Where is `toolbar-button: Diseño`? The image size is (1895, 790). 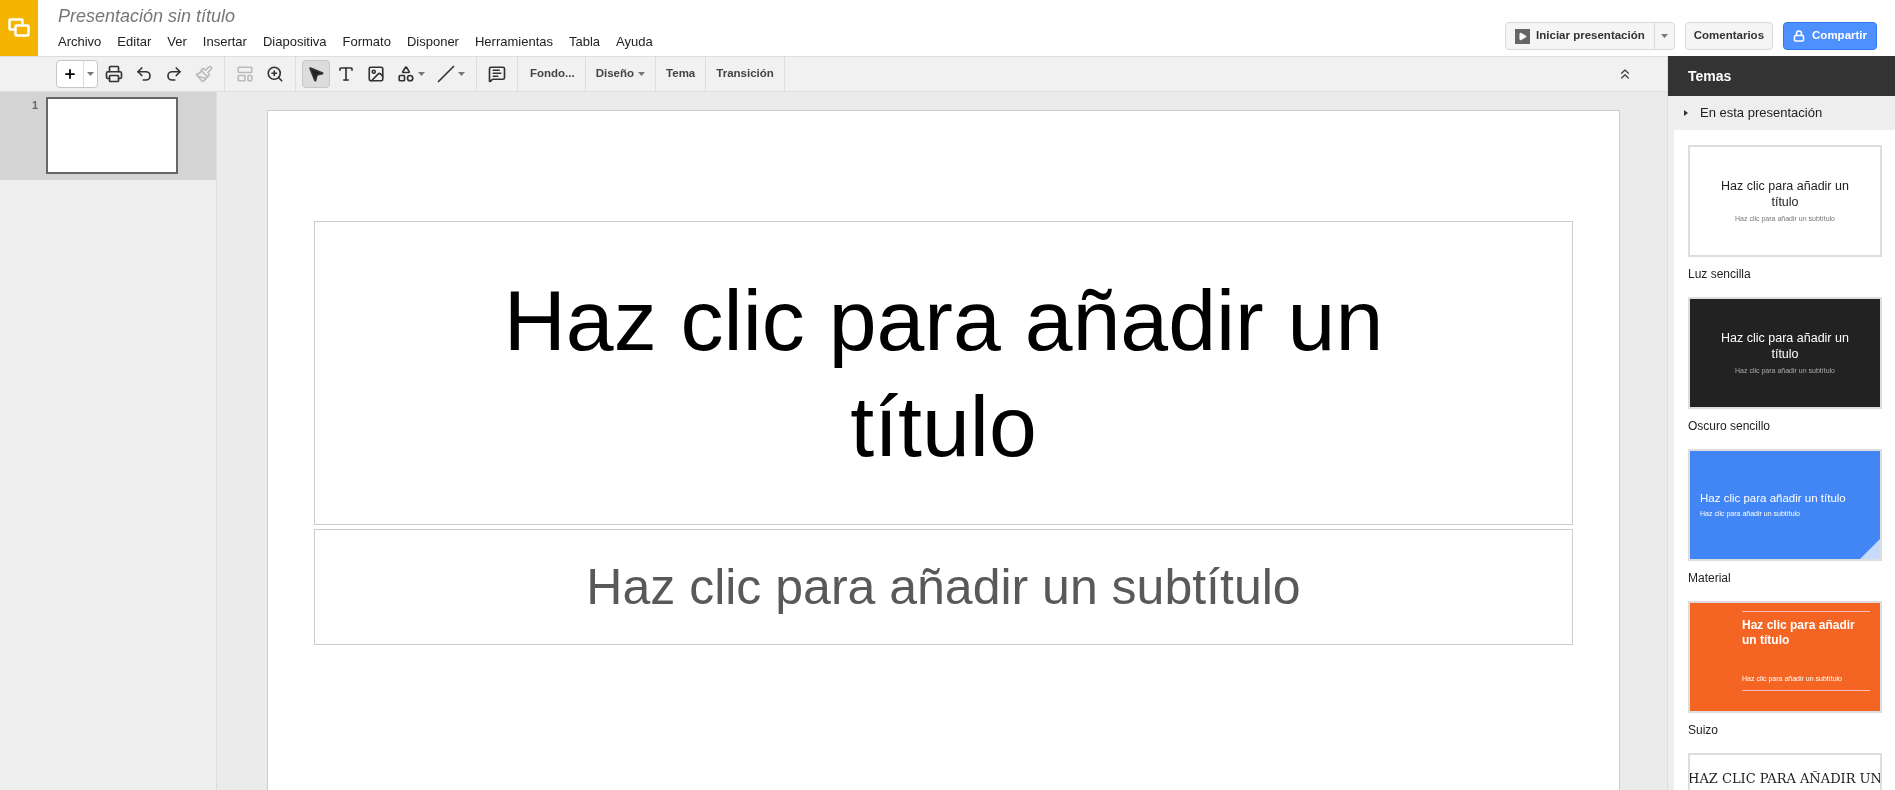
toolbar-button: Diseño is located at coordinates (620, 74).